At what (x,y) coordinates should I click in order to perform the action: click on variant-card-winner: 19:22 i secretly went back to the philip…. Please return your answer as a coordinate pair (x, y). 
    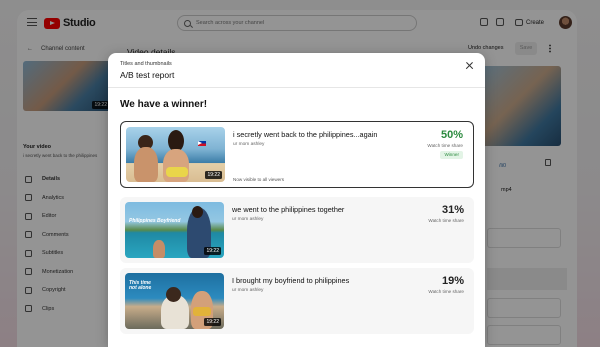
    Looking at the image, I should click on (297, 154).